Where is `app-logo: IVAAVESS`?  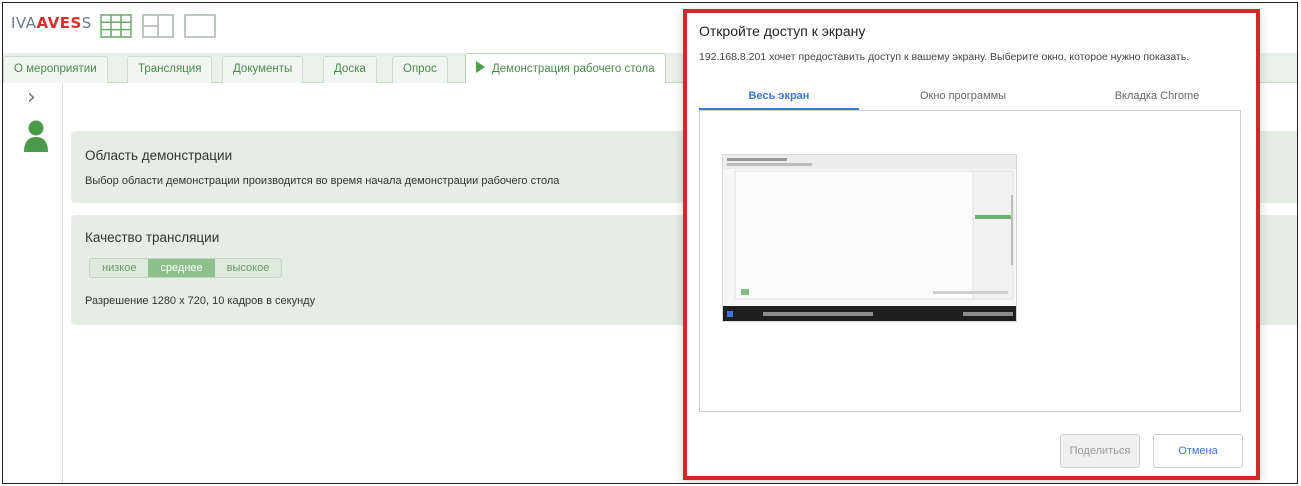
app-logo: IVAAVESS is located at coordinates (51, 23).